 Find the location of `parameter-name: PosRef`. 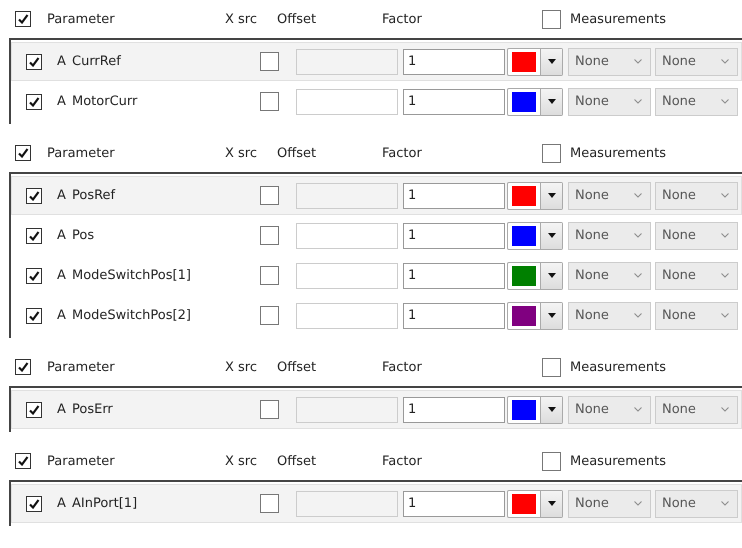

parameter-name: PosRef is located at coordinates (94, 195).